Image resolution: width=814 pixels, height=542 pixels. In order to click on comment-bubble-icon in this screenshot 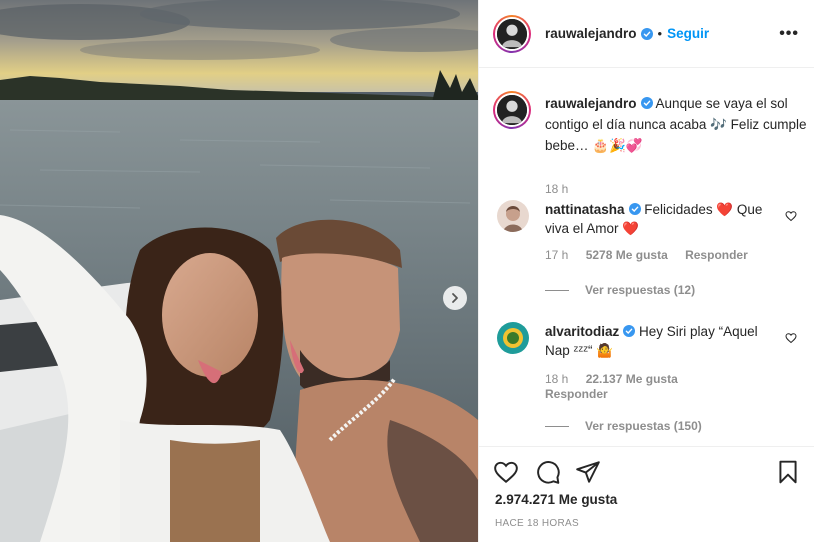, I will do `click(548, 472)`.